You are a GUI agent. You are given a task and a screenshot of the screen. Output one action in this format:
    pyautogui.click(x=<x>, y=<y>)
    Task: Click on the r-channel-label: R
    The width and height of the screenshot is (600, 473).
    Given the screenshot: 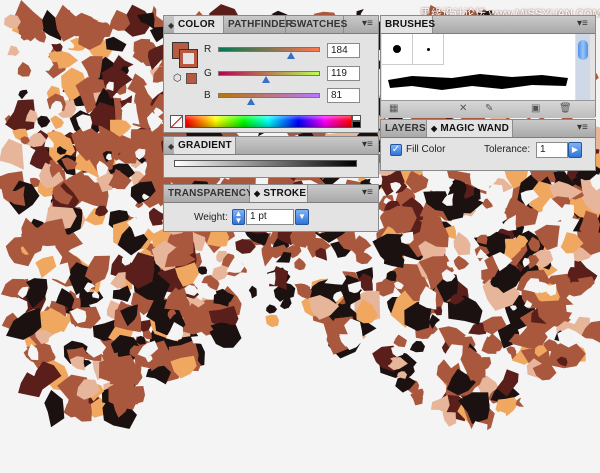 What is the action you would take?
    pyautogui.click(x=208, y=49)
    